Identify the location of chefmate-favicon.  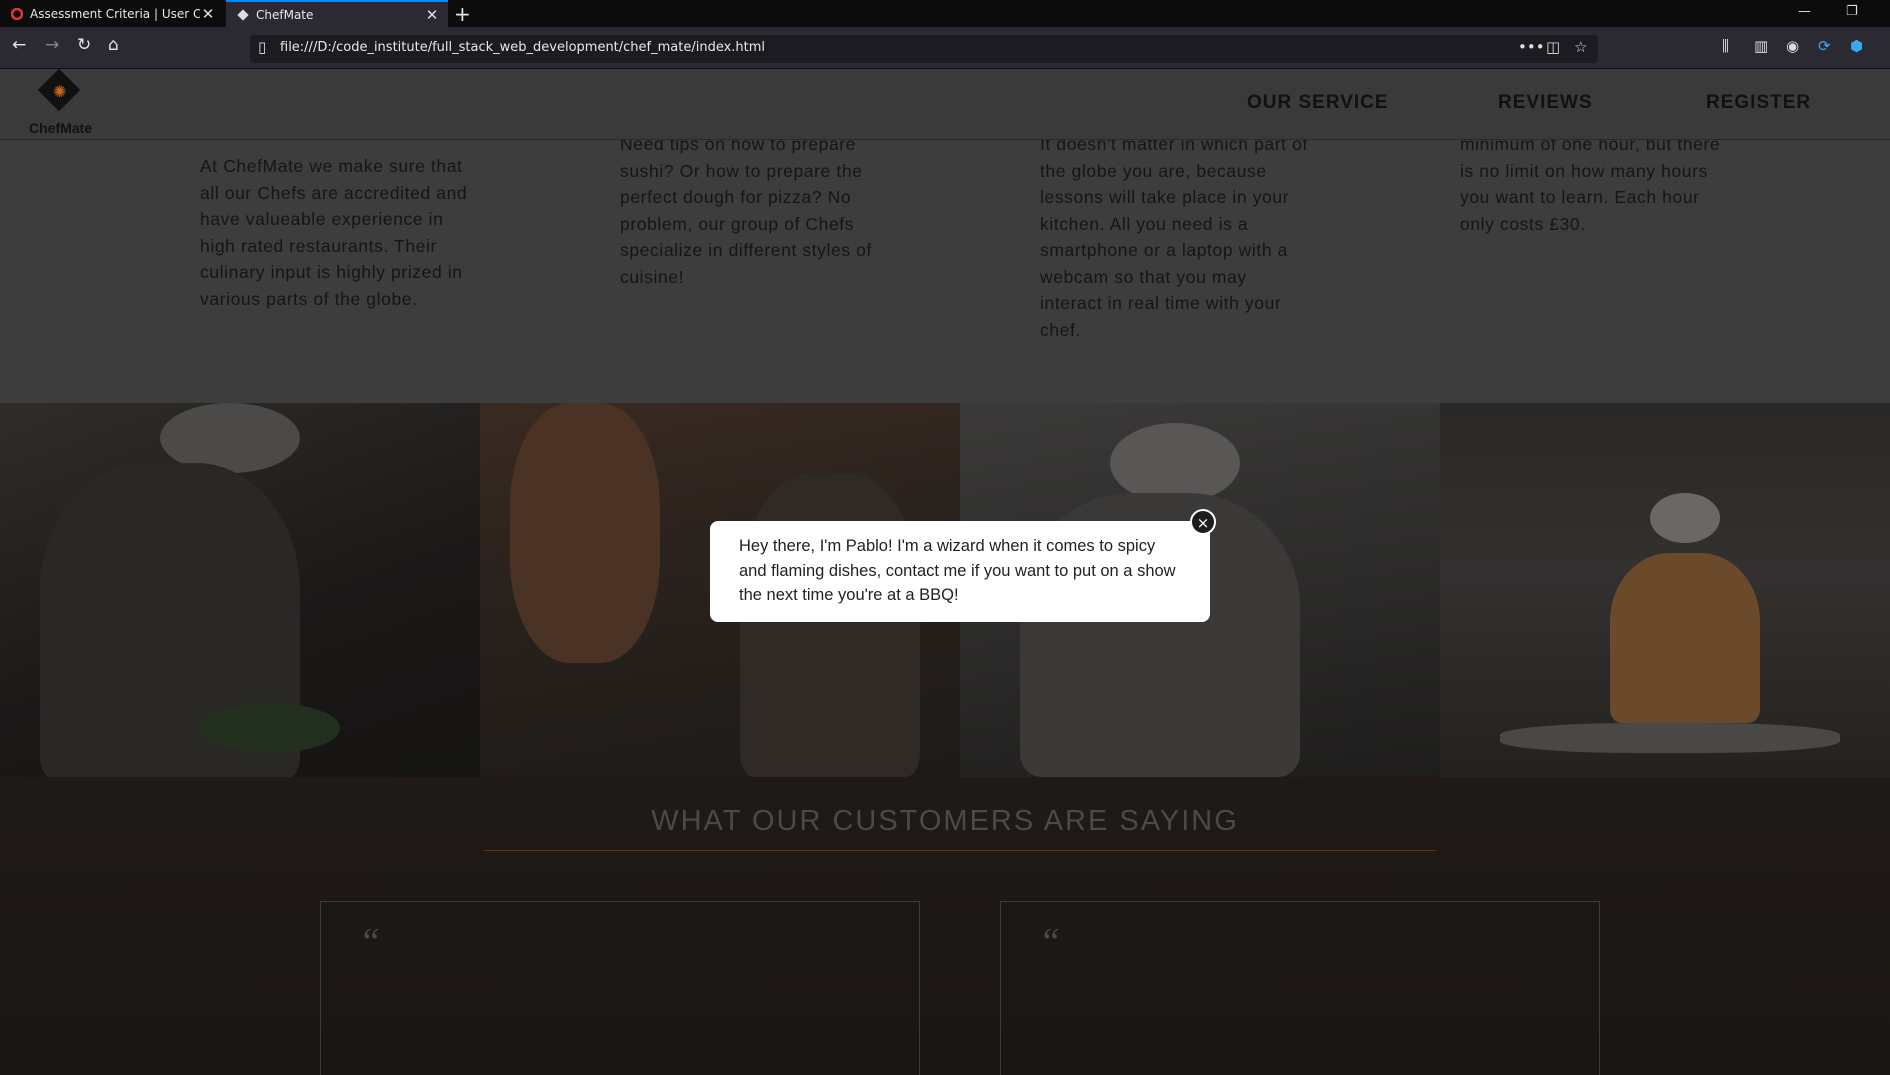
(243, 15).